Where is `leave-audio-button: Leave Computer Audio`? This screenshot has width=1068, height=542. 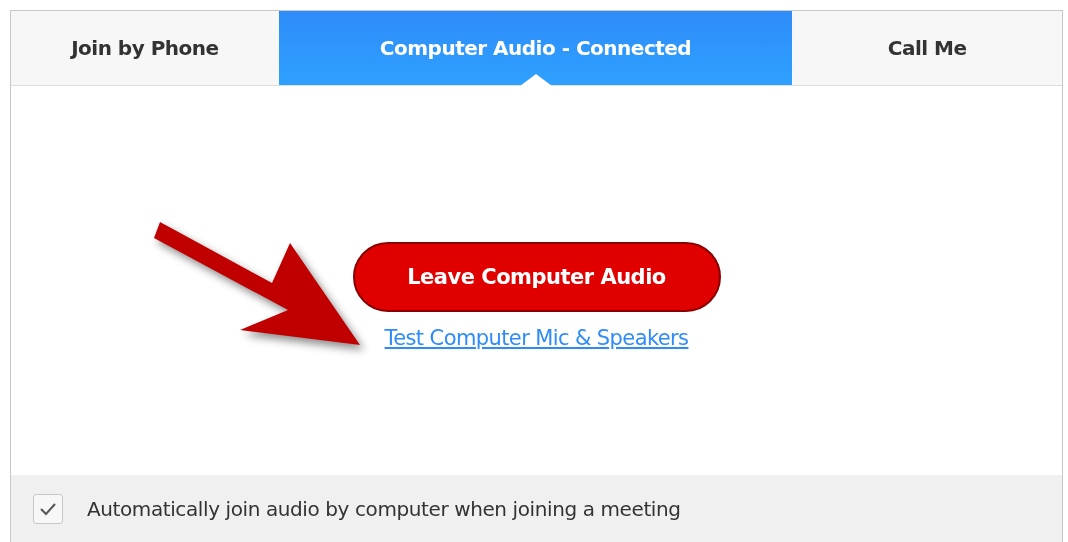
leave-audio-button: Leave Computer Audio is located at coordinates (536, 277).